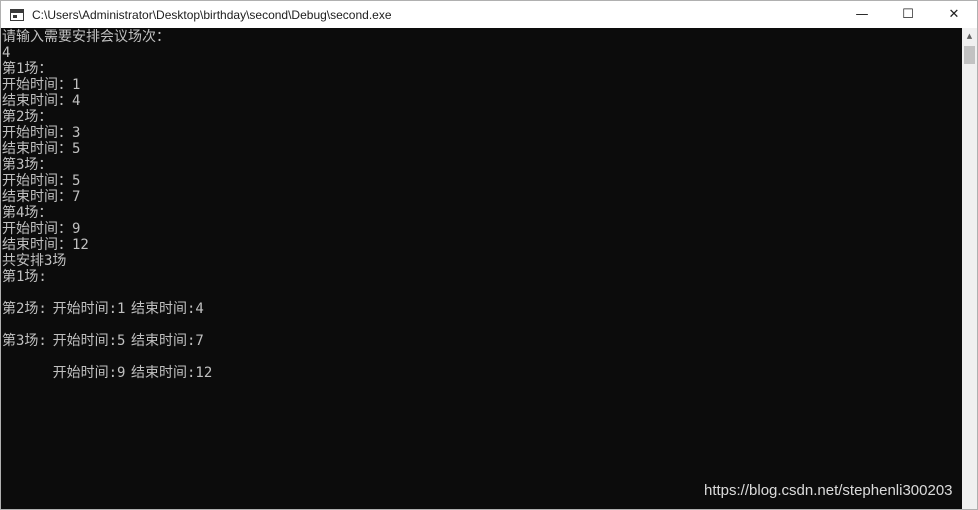 This screenshot has height=510, width=978. I want to click on start-time-text: 开始时间:5, so click(89, 341).